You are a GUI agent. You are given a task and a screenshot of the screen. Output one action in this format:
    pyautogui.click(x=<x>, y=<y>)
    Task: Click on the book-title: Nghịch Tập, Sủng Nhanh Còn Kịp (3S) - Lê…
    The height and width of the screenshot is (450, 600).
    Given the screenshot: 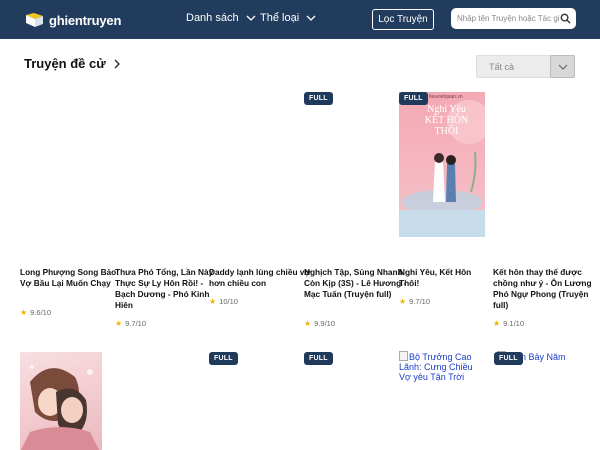 What is the action you would take?
    pyautogui.click(x=359, y=283)
    